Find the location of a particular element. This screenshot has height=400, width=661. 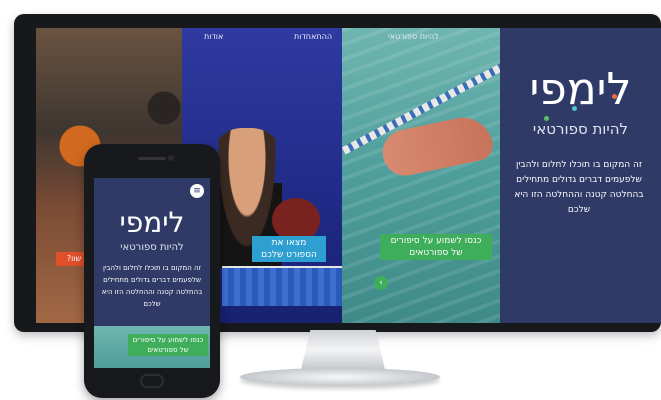

phone-brand-logo: לימפי is located at coordinates (152, 222).